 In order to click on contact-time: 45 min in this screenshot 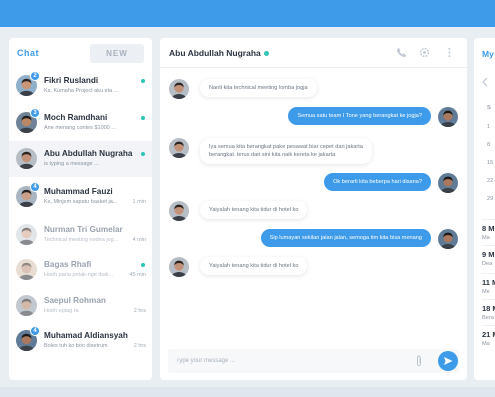, I will do `click(137, 275)`.